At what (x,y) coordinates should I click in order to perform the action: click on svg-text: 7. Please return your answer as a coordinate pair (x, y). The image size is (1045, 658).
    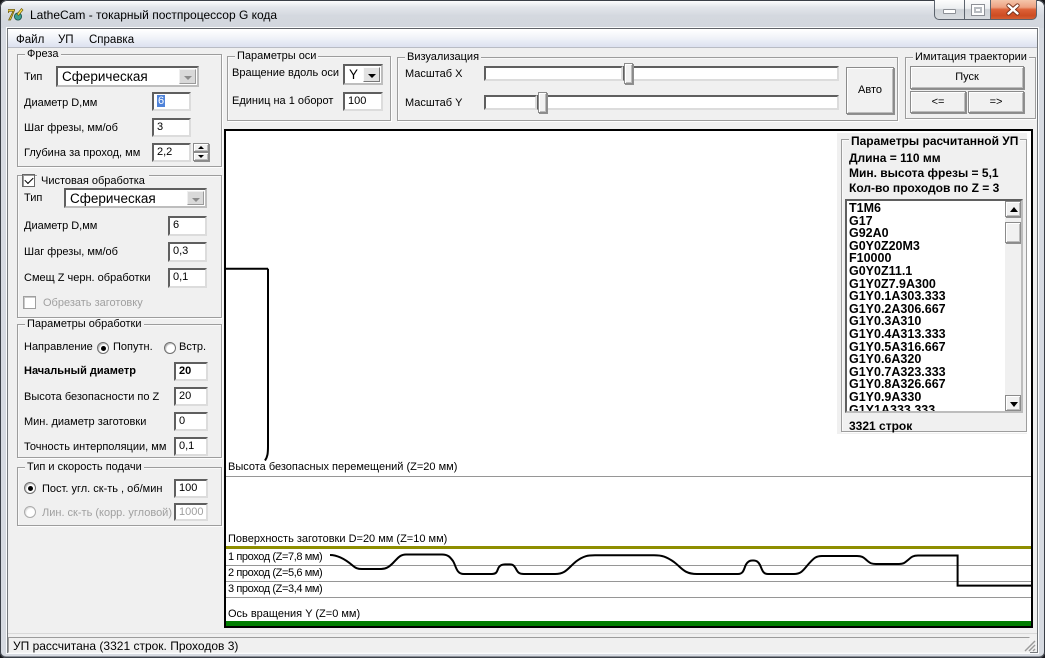
    Looking at the image, I should click on (11, 14).